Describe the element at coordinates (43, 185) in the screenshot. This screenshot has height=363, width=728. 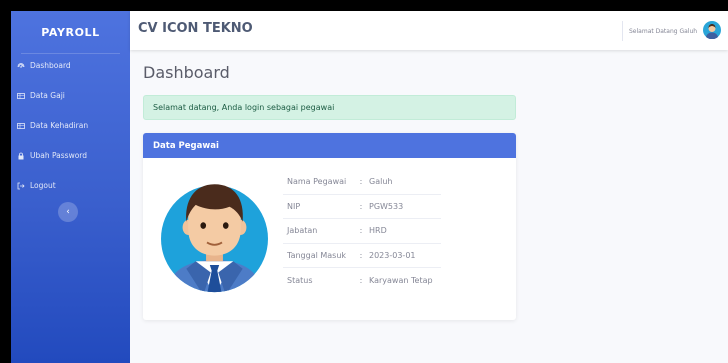
I see `sidebar-item-label: Logout` at that location.